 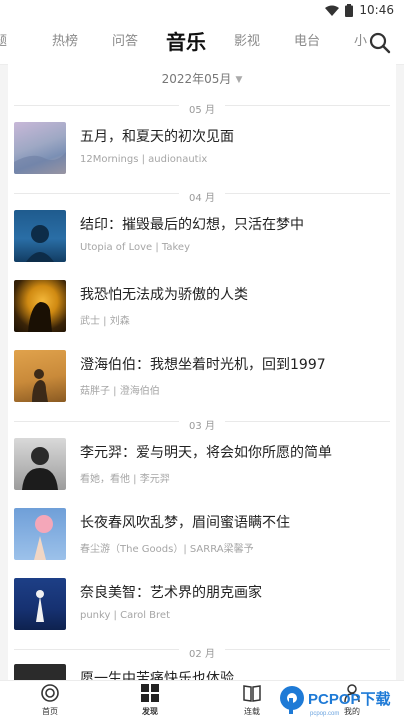 What do you see at coordinates (380, 43) in the screenshot?
I see `search-icon` at bounding box center [380, 43].